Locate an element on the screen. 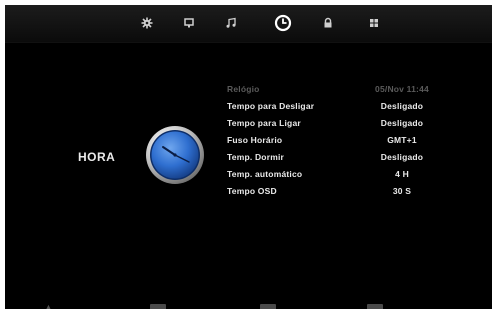 The image size is (495, 309). setting-value: GMT+1 is located at coordinates (402, 140).